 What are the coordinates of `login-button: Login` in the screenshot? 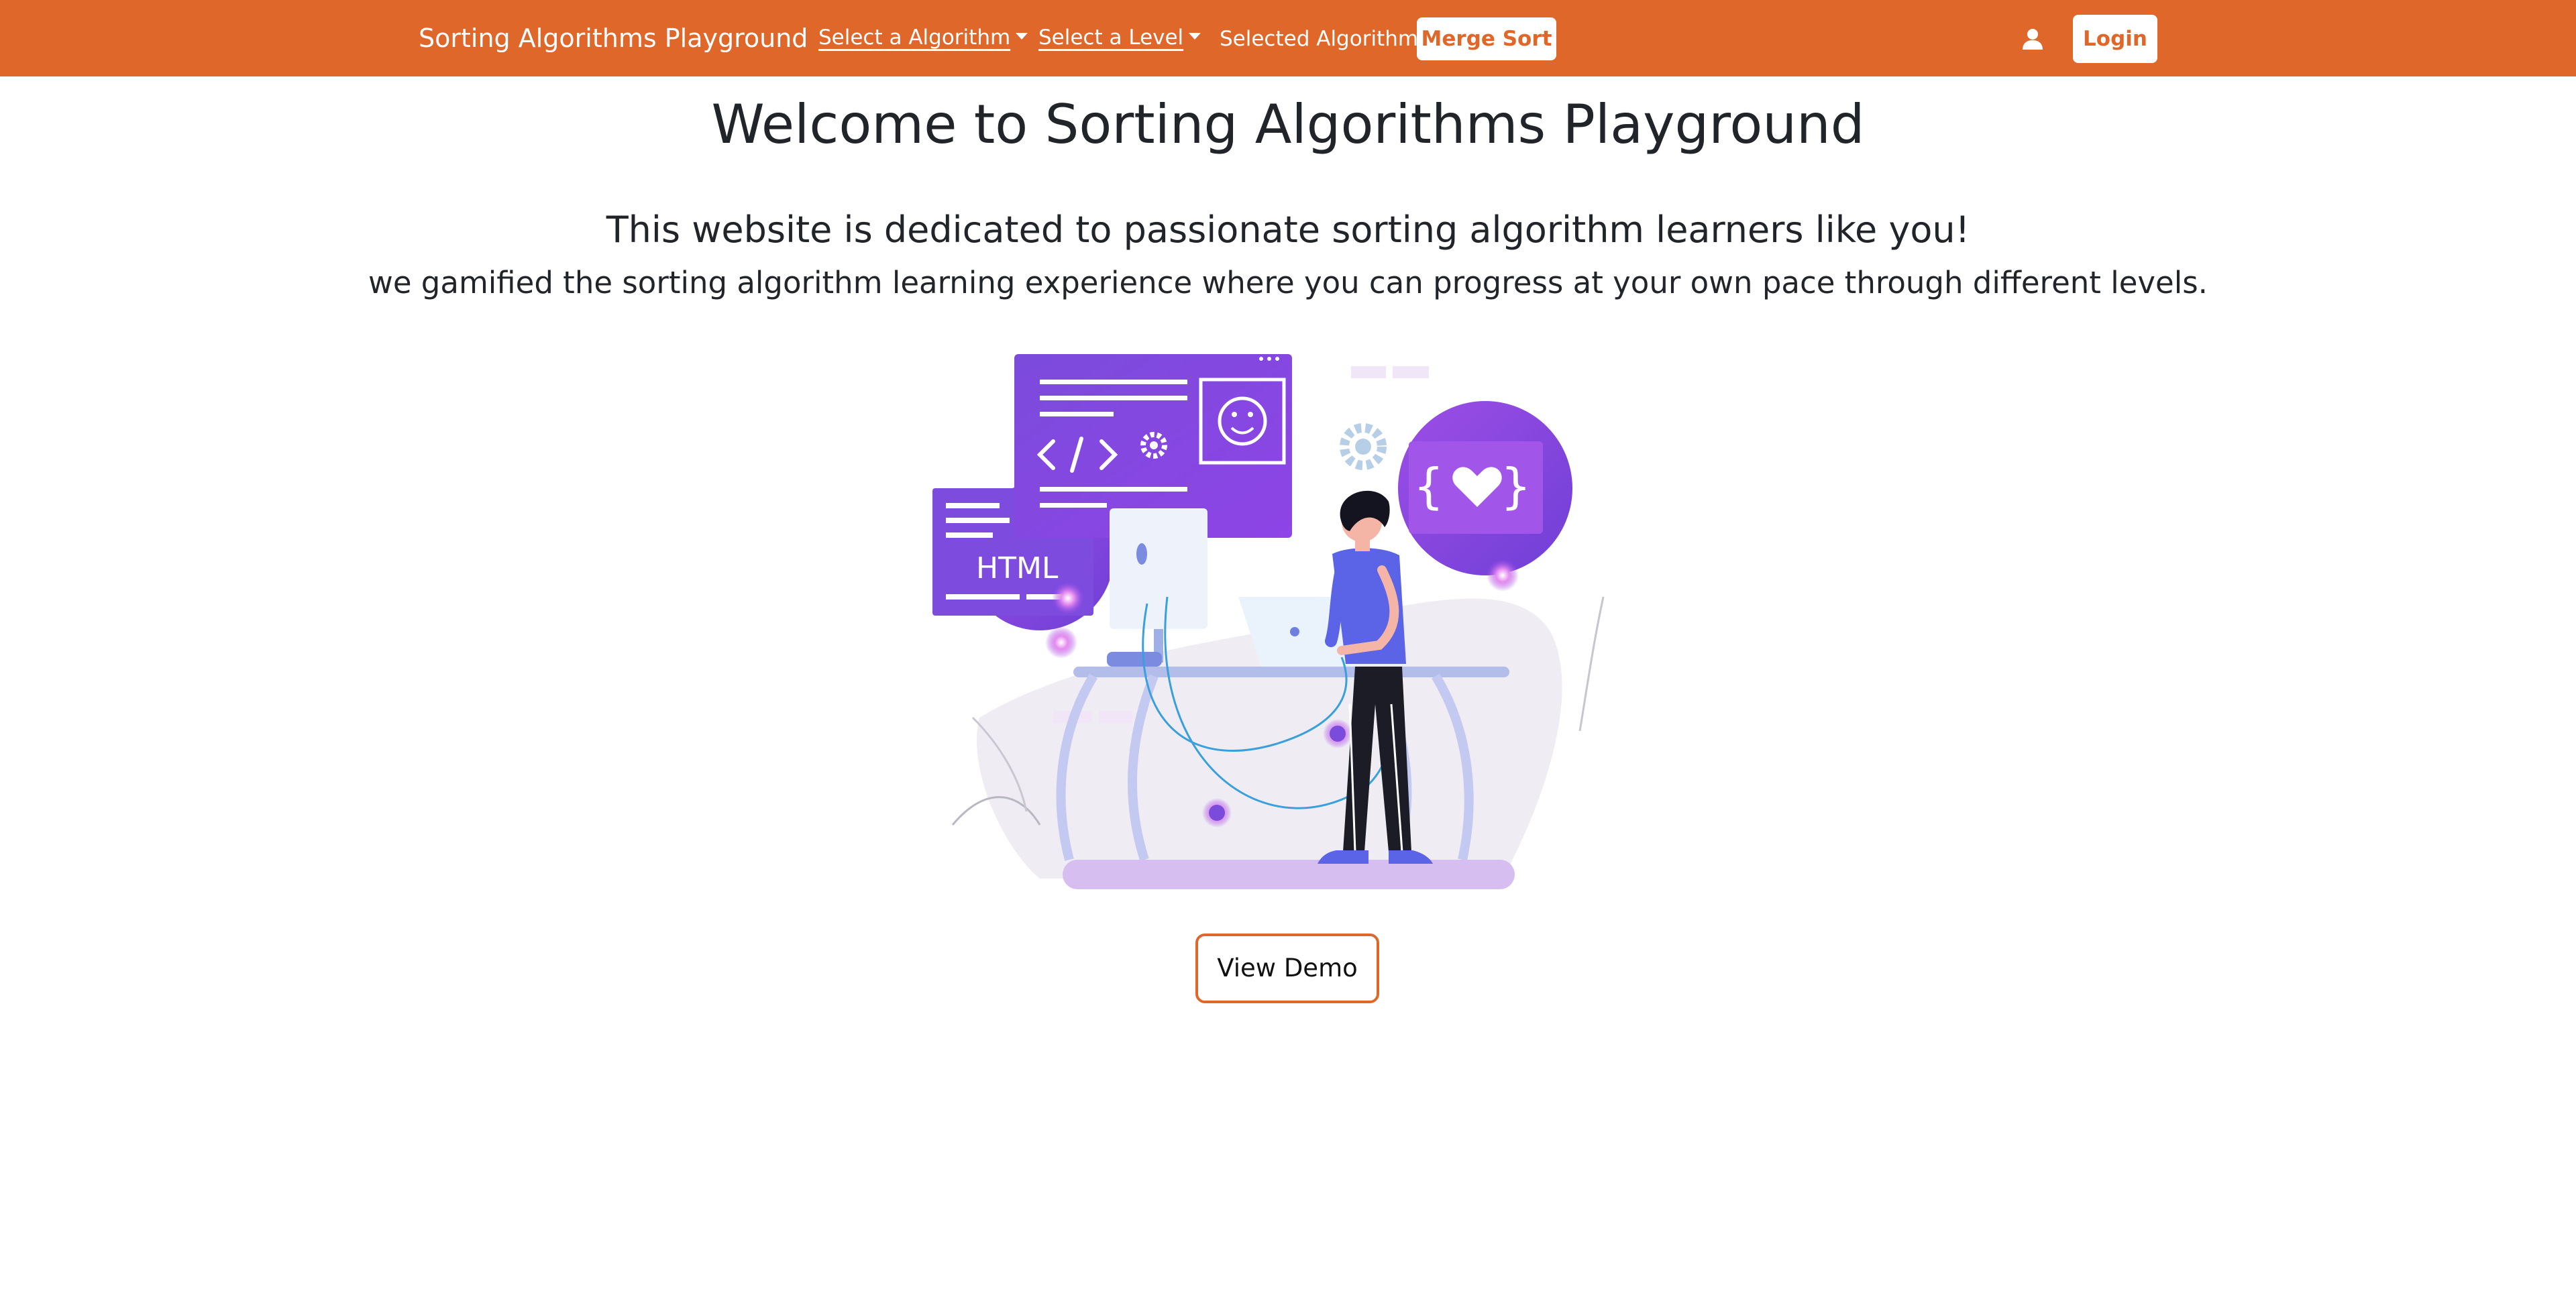 It's located at (2115, 39).